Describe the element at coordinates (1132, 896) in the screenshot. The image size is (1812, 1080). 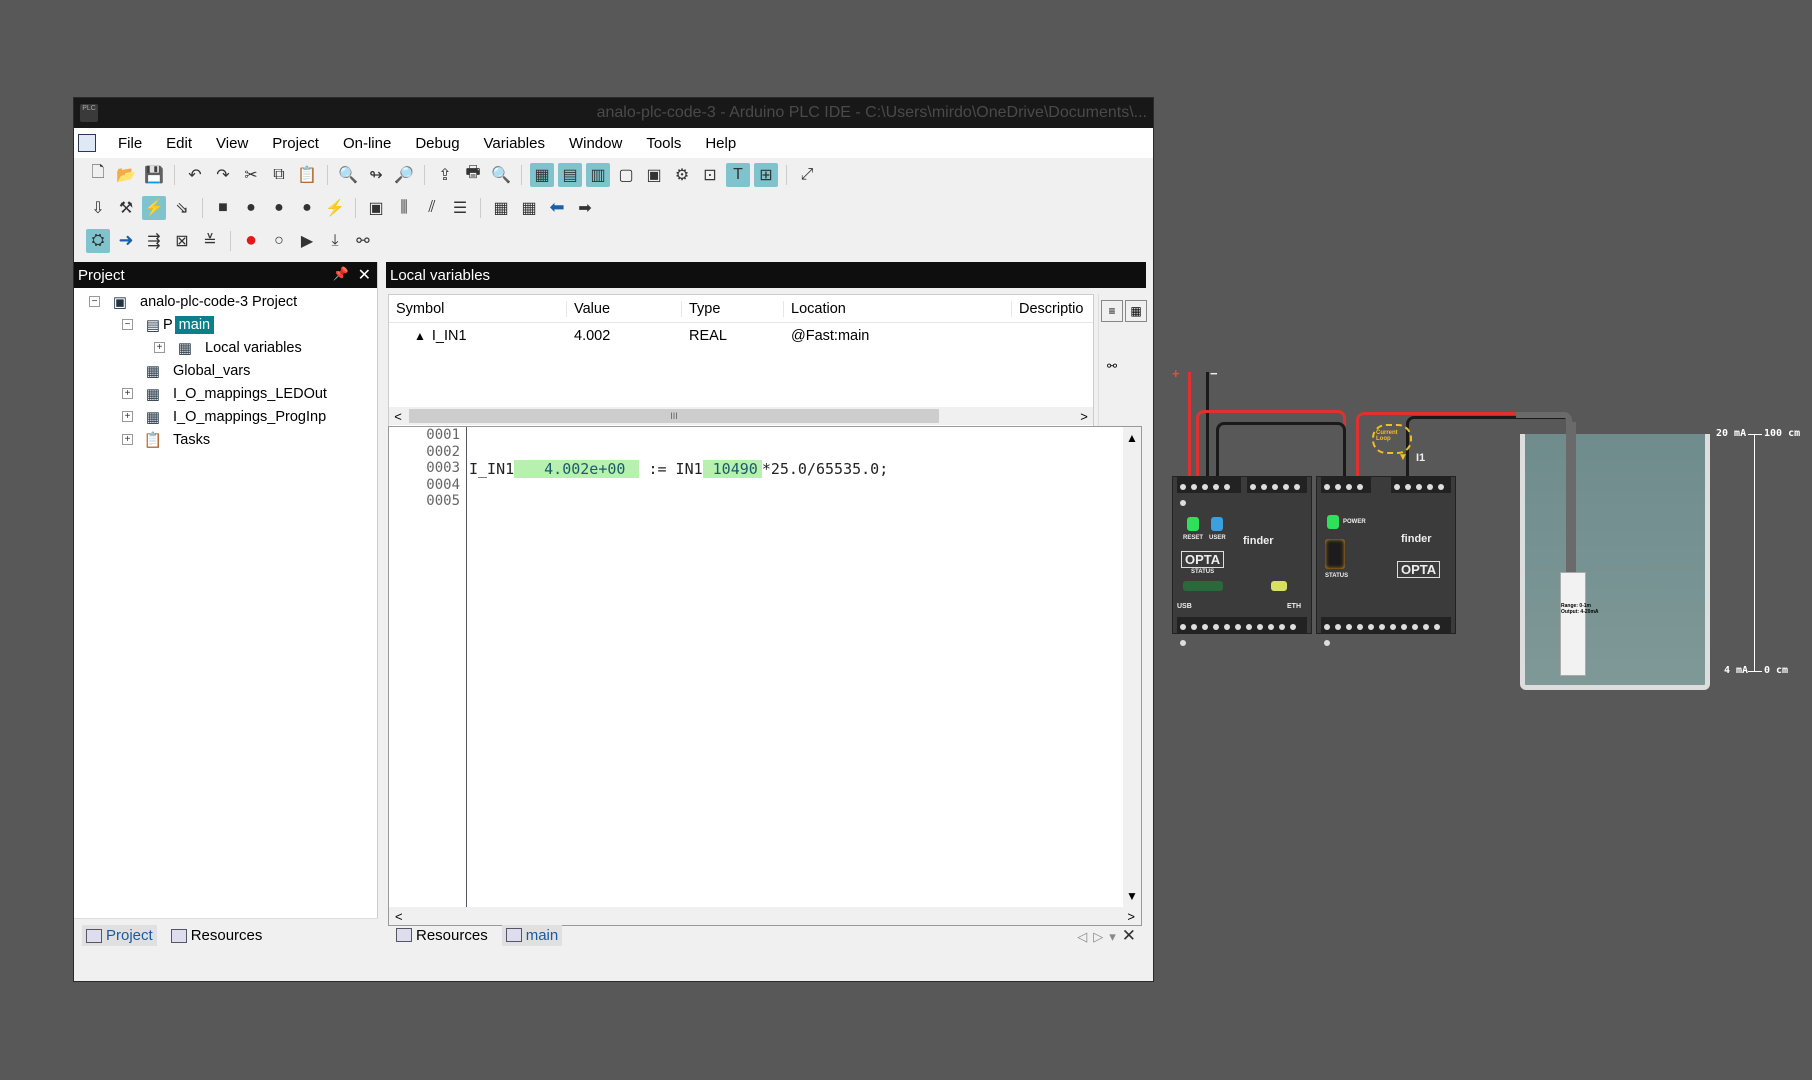
I see `scroll-down-icon: ▼` at that location.